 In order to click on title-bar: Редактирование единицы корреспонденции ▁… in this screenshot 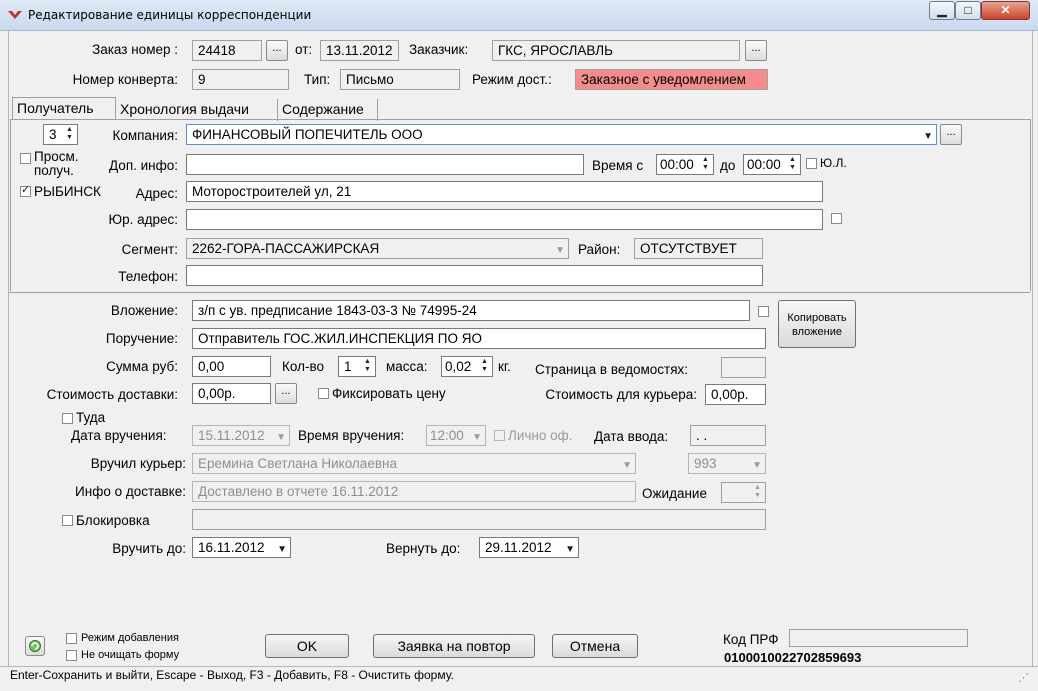, I will do `click(519, 15)`.